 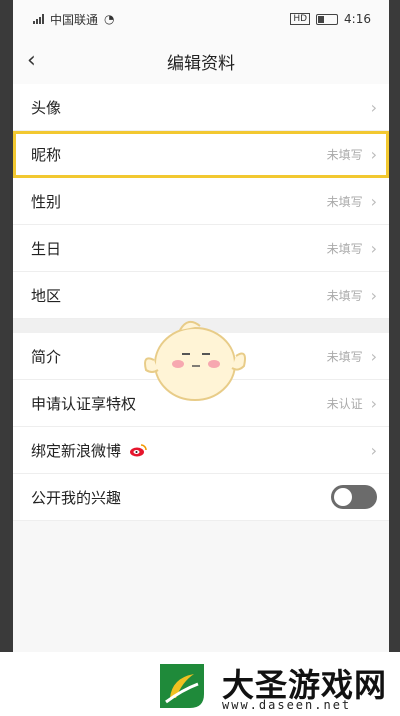 What do you see at coordinates (201, 403) in the screenshot?
I see `row-verification: 申请认证享特权 未认证 ›` at bounding box center [201, 403].